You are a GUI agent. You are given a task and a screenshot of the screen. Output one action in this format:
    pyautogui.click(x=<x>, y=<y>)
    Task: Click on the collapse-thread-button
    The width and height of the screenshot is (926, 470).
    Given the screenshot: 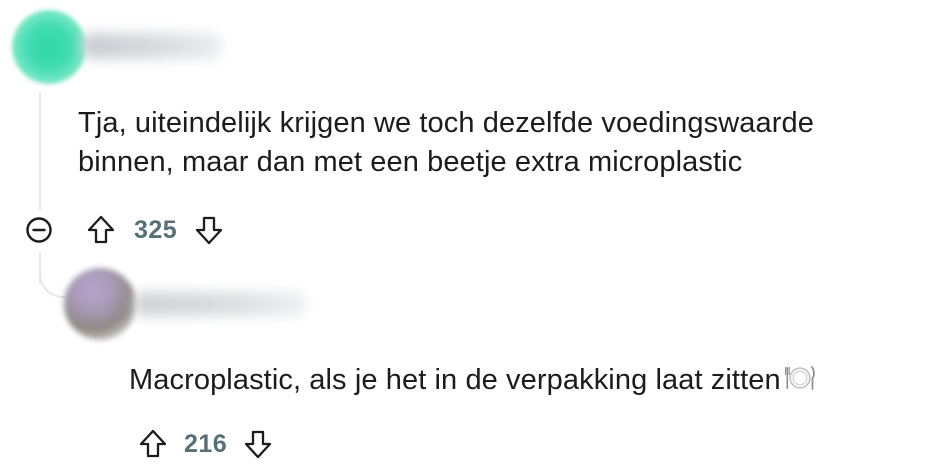 What is the action you would take?
    pyautogui.click(x=39, y=230)
    